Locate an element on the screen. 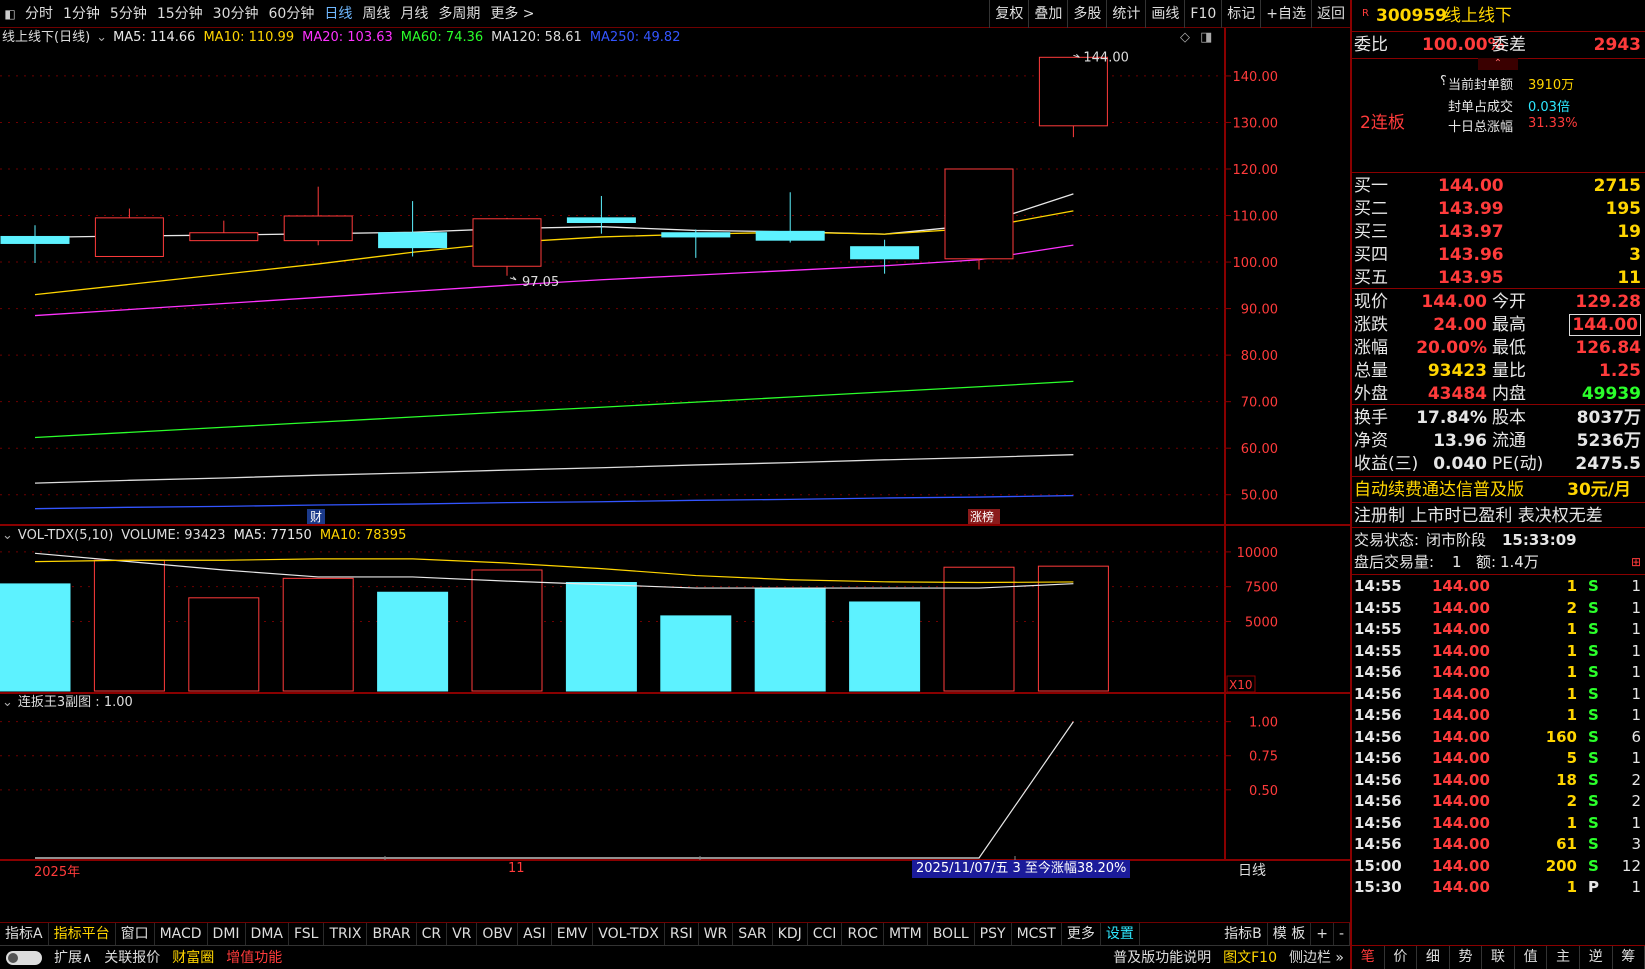 The image size is (1645, 969). indicator-19: CCI is located at coordinates (825, 934).